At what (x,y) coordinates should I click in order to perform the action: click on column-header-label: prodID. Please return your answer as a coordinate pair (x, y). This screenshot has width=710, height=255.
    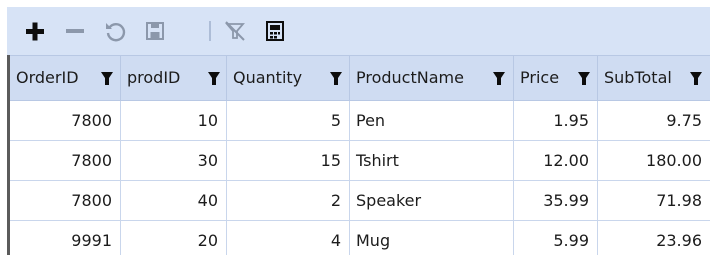
    Looking at the image, I should click on (154, 77).